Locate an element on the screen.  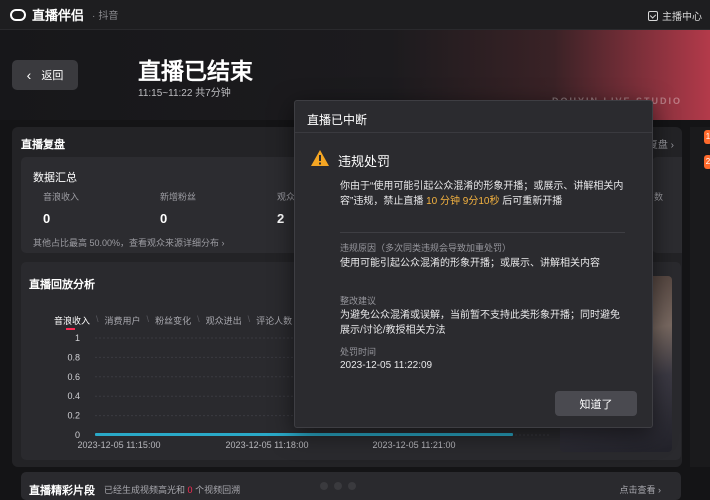
view-clips-label: 点击查看 is located at coordinates (637, 490).